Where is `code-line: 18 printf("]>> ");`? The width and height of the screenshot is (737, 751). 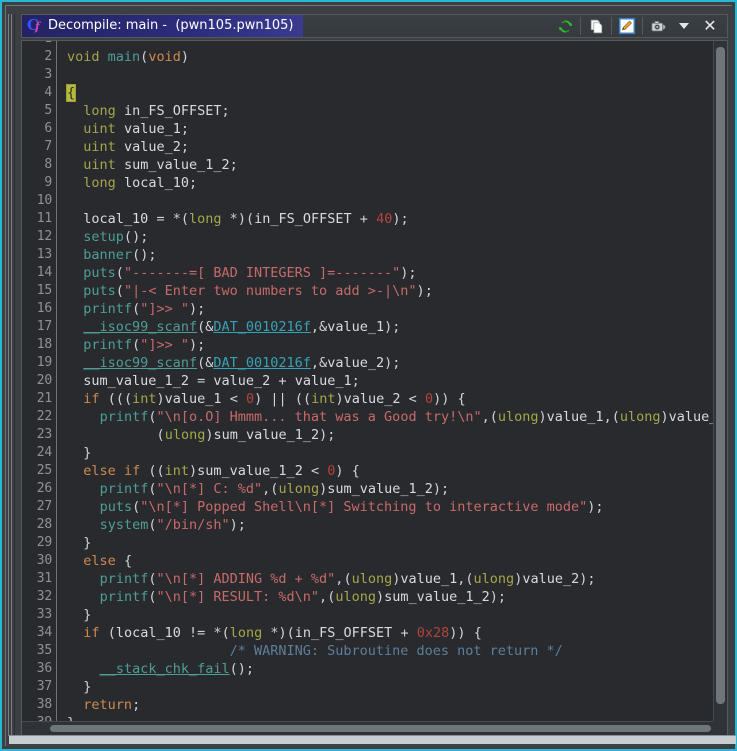 code-line: 18 printf("]>> "); is located at coordinates (367, 345).